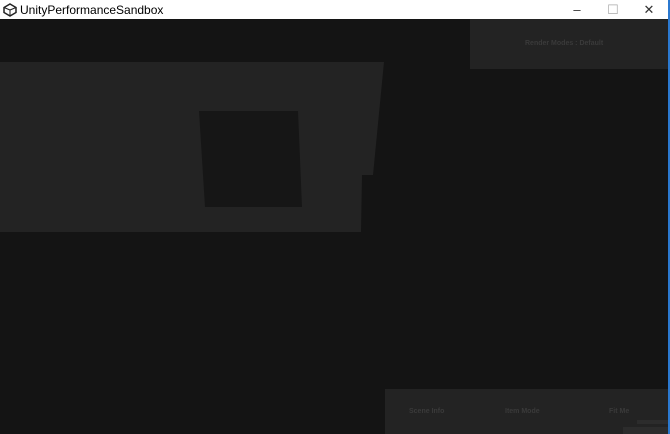  Describe the element at coordinates (649, 9) in the screenshot. I see `close-button: ✕` at that location.